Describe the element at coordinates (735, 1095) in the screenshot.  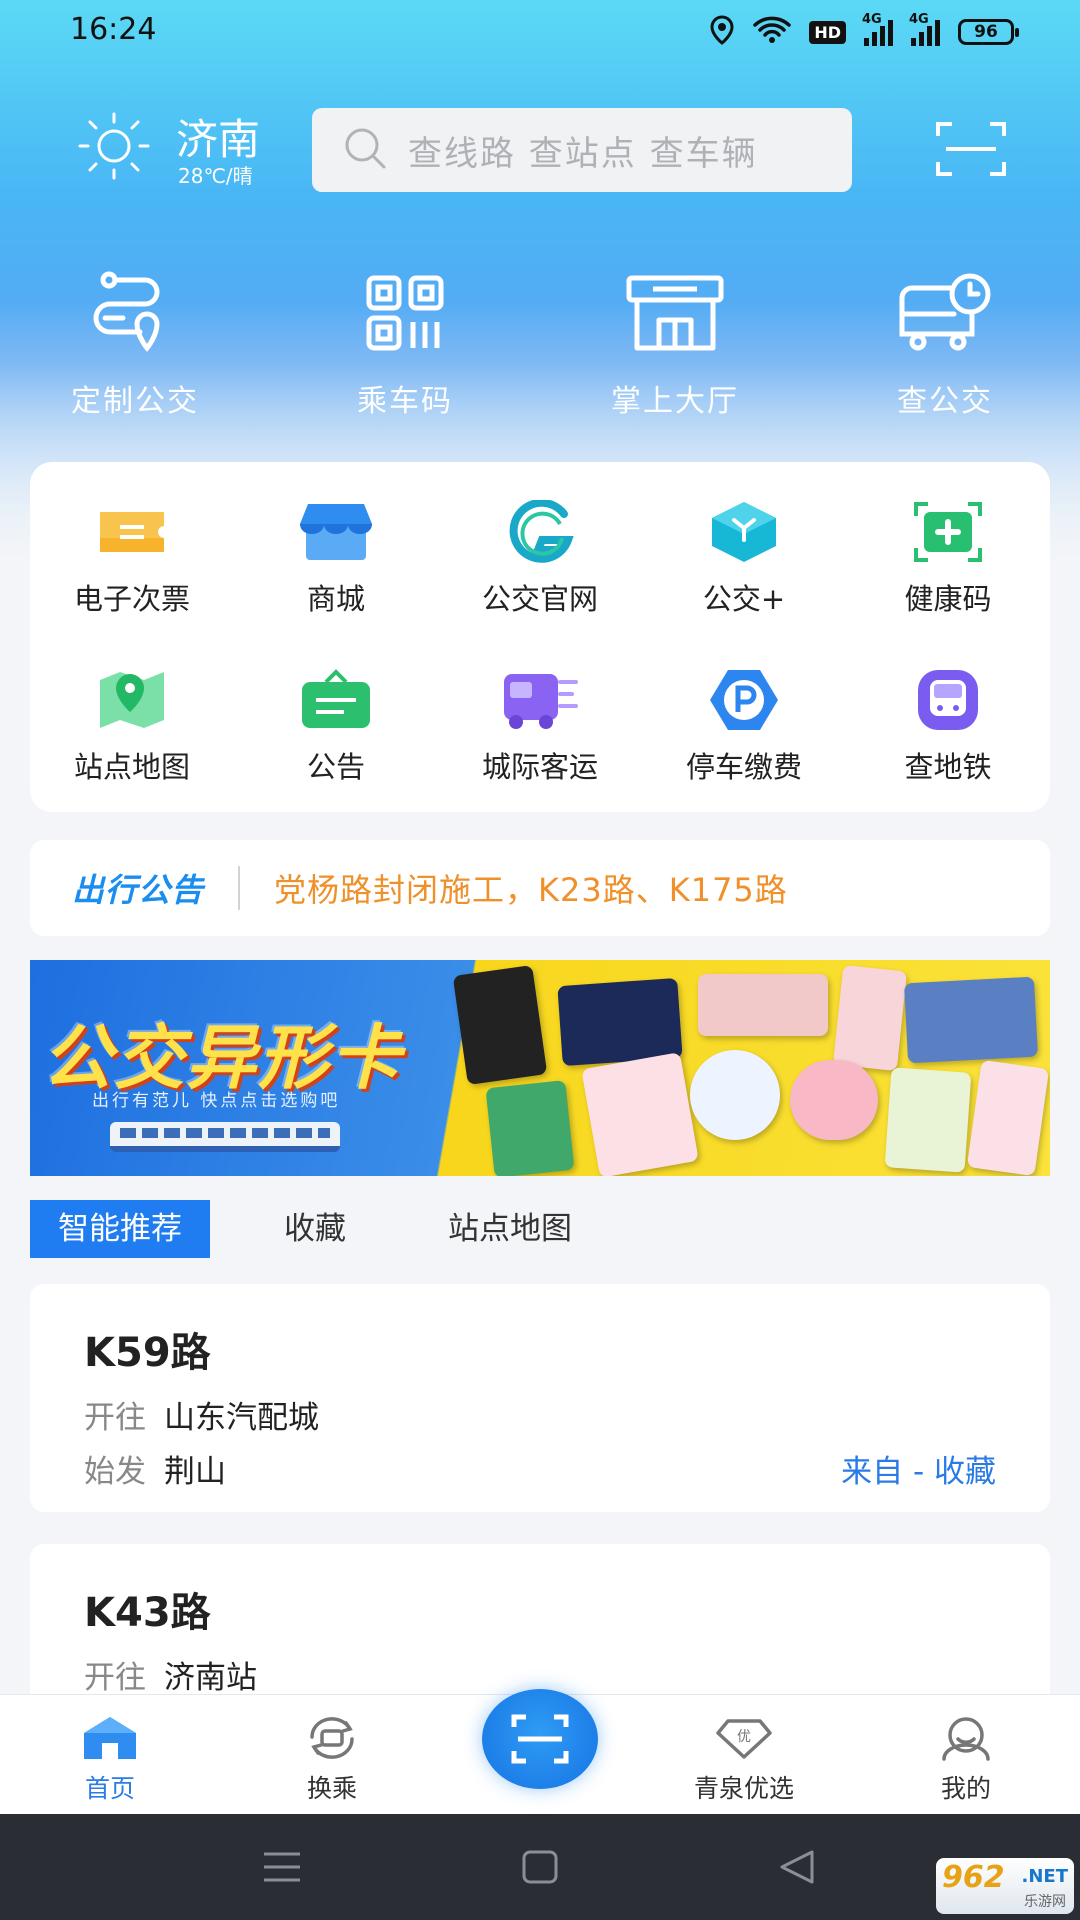
I see `robot-mascot` at that location.